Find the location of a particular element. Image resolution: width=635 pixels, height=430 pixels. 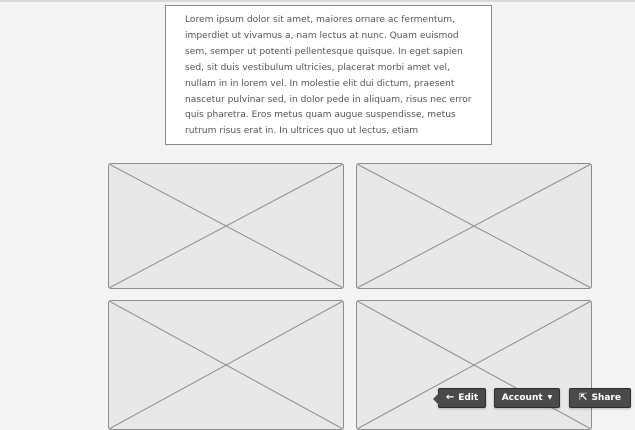

image-placeholder-bottom-left is located at coordinates (226, 365).